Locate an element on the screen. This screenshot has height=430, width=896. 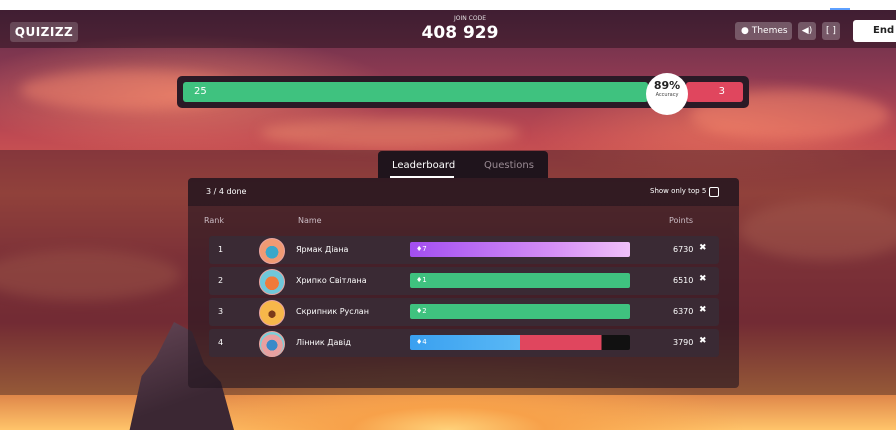
accuracy-label: Accuracy is located at coordinates (667, 95).